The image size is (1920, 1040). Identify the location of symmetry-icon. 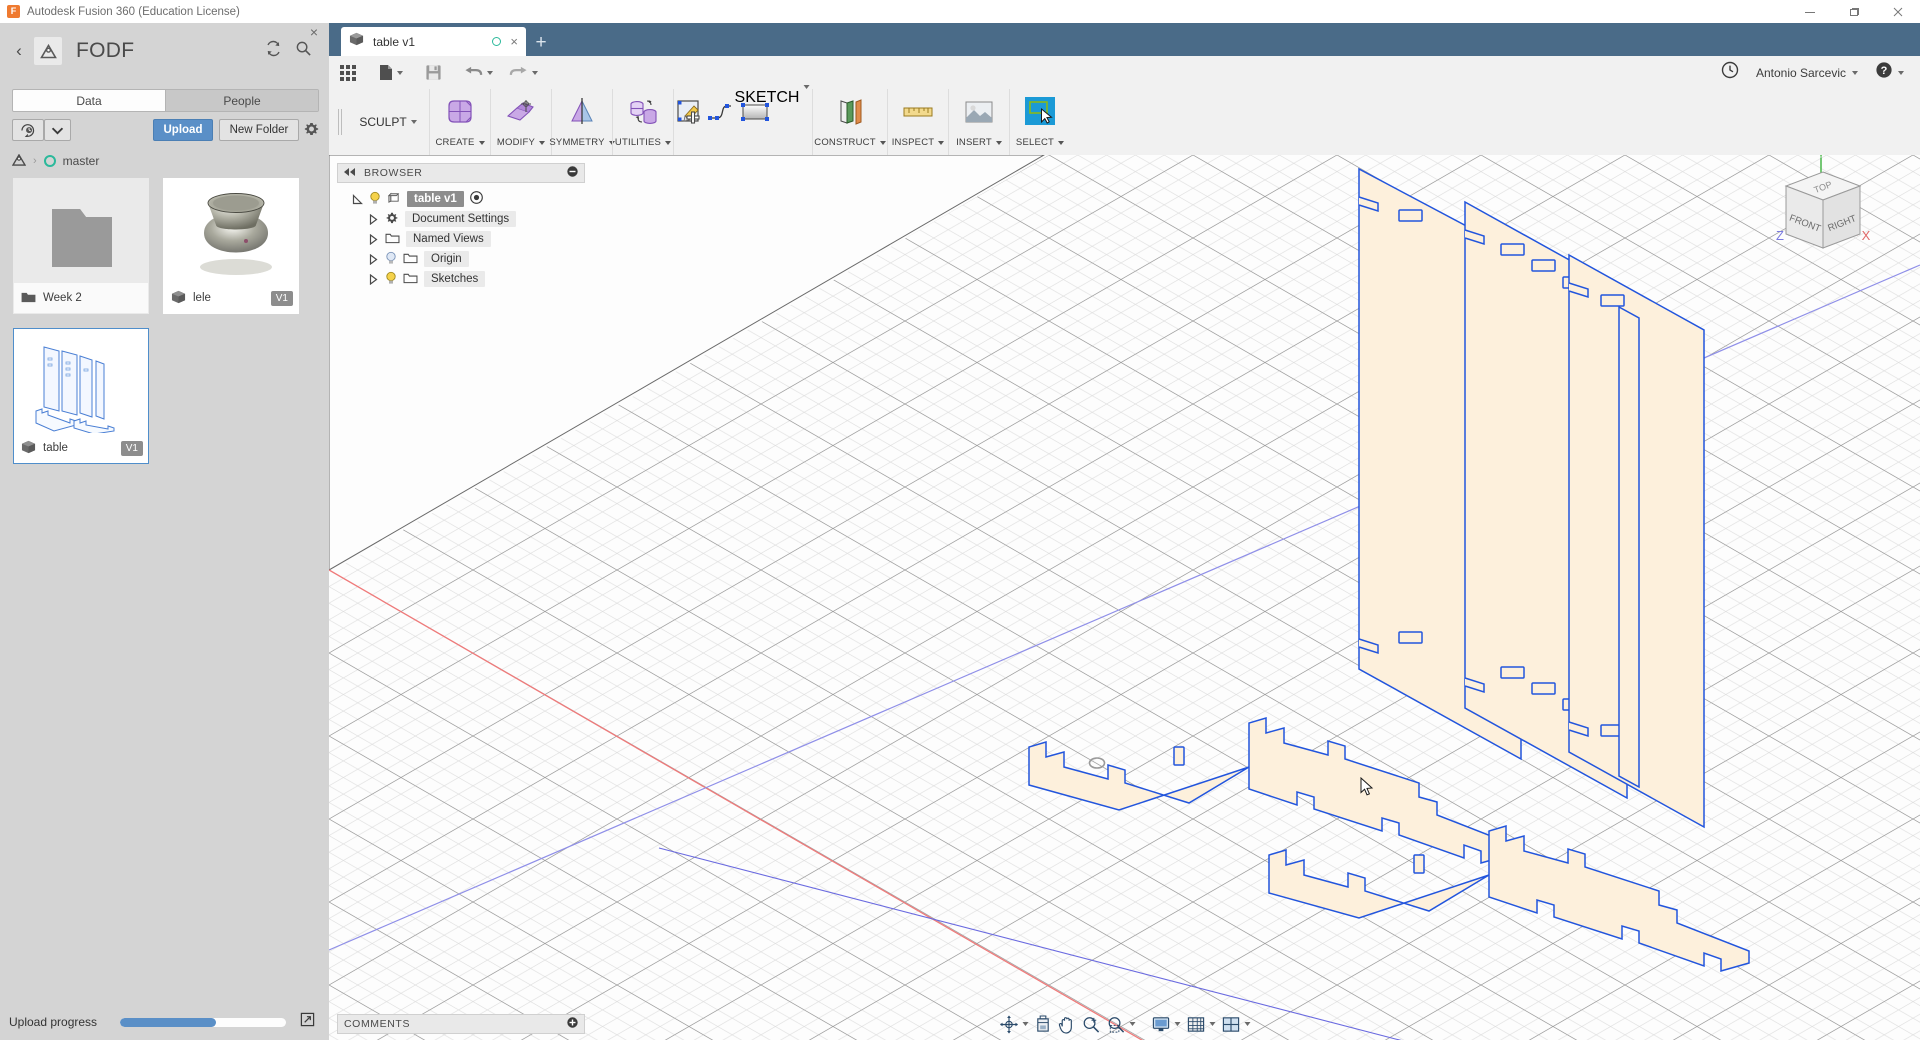
(582, 112).